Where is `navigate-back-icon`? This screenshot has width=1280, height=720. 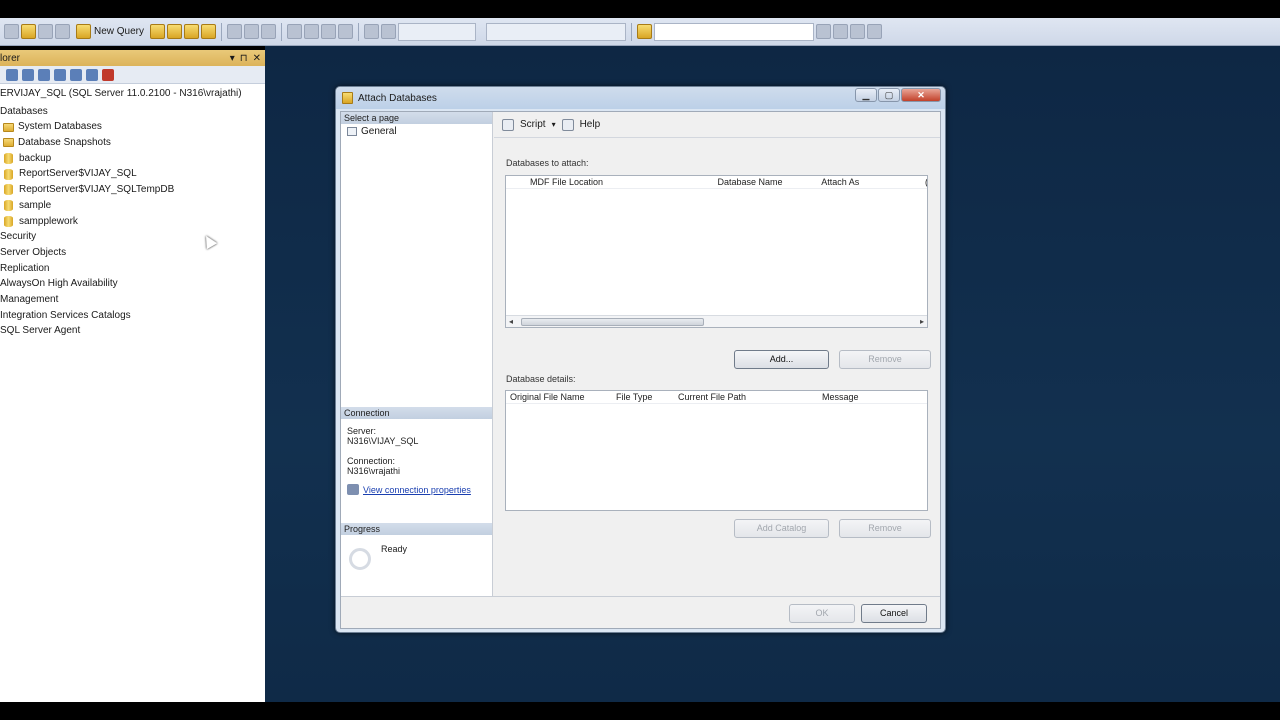 navigate-back-icon is located at coordinates (329, 31).